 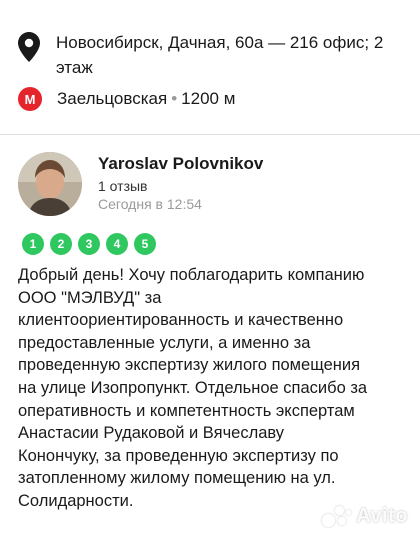 What do you see at coordinates (123, 186) in the screenshot?
I see `author-reviews-count: 1 отзыв` at bounding box center [123, 186].